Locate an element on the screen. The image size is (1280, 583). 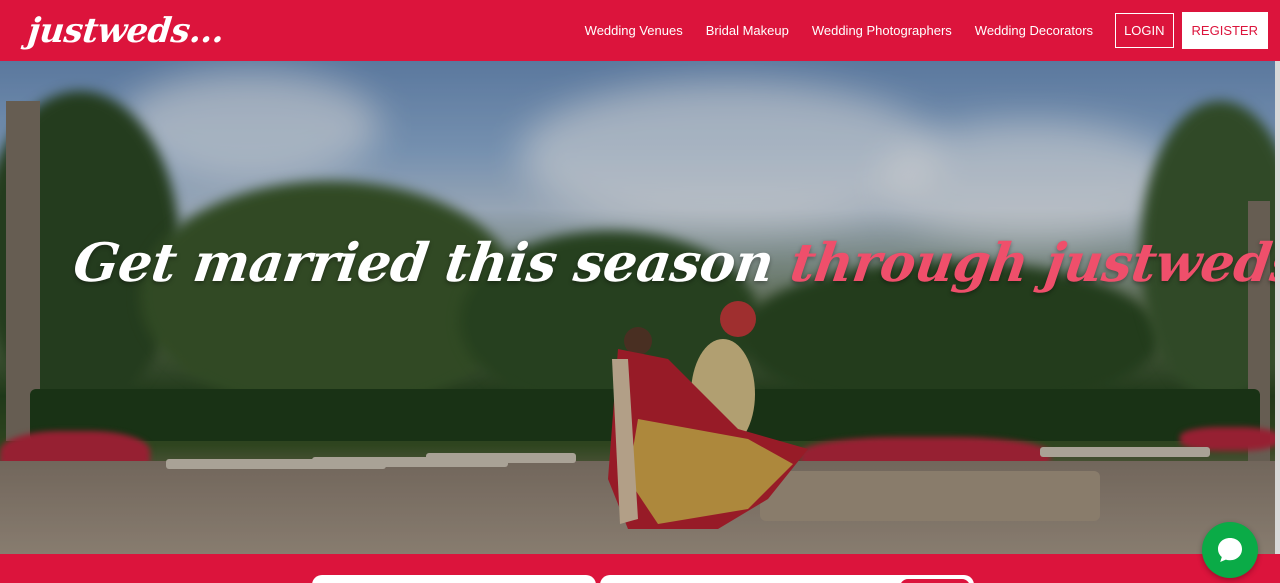
chat-button is located at coordinates (1230, 550).